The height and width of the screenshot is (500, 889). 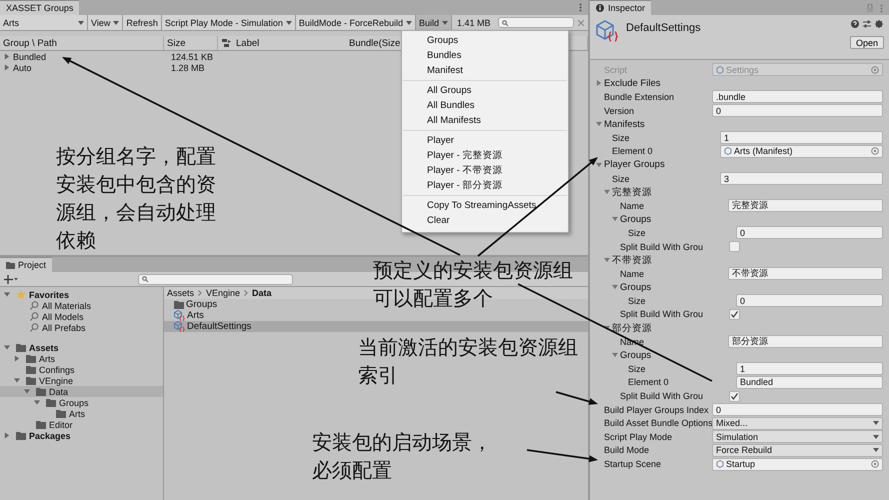 I want to click on menu-item: All Manifests, so click(x=485, y=120).